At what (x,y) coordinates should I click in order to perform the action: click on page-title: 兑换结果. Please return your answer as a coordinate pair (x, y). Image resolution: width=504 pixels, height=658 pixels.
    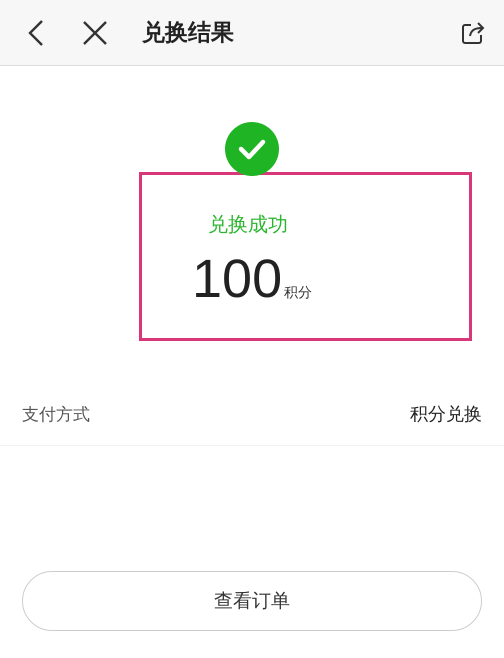
    Looking at the image, I should click on (188, 33).